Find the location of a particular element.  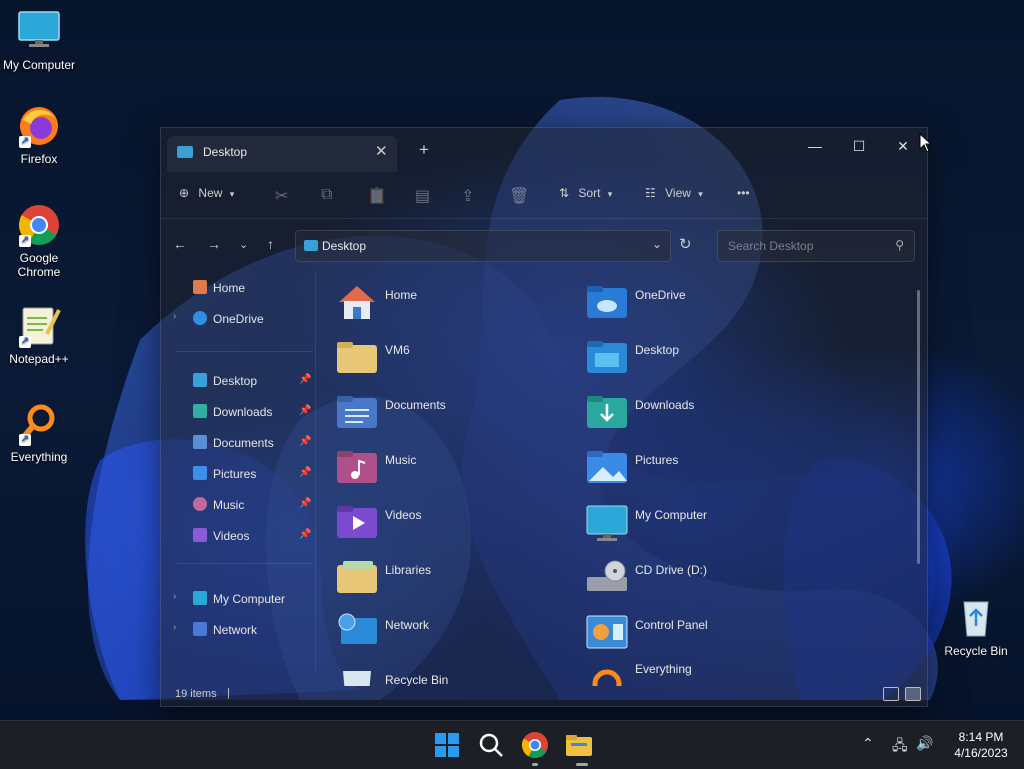

nav-item-home: Home is located at coordinates (238, 288).